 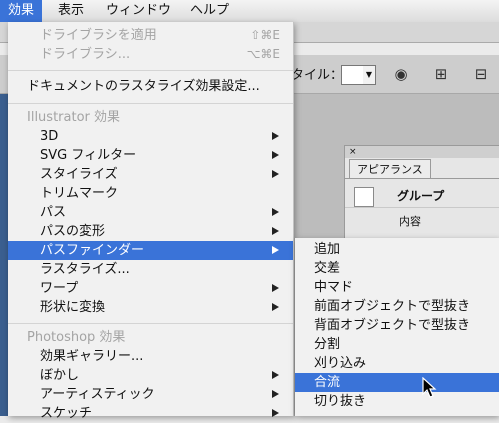 I want to click on tool-panel-edge, so click(x=4, y=255).